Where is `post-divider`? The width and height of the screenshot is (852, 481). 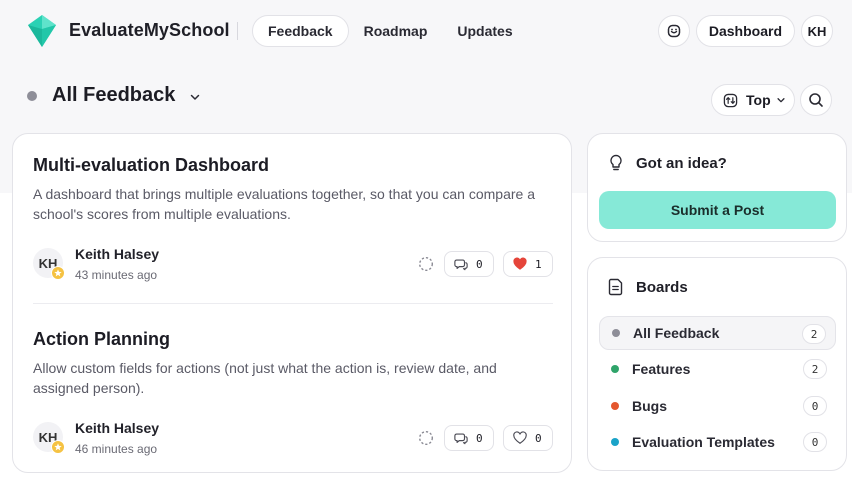 post-divider is located at coordinates (293, 303).